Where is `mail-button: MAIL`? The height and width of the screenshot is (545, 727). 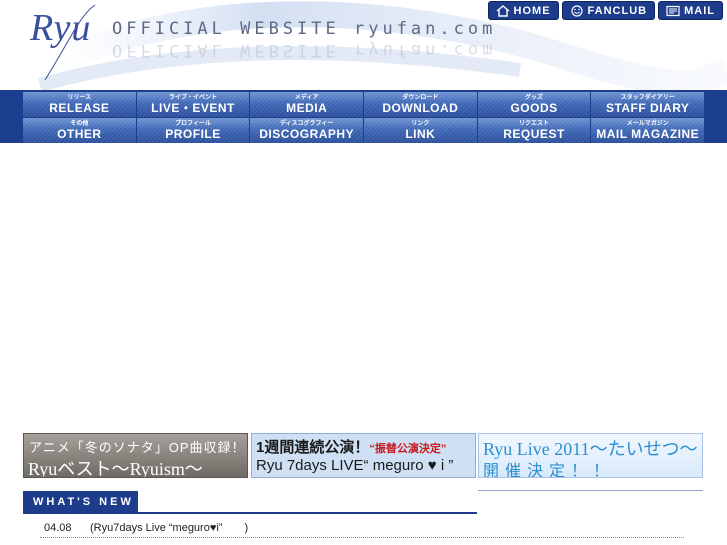 mail-button: MAIL is located at coordinates (690, 10).